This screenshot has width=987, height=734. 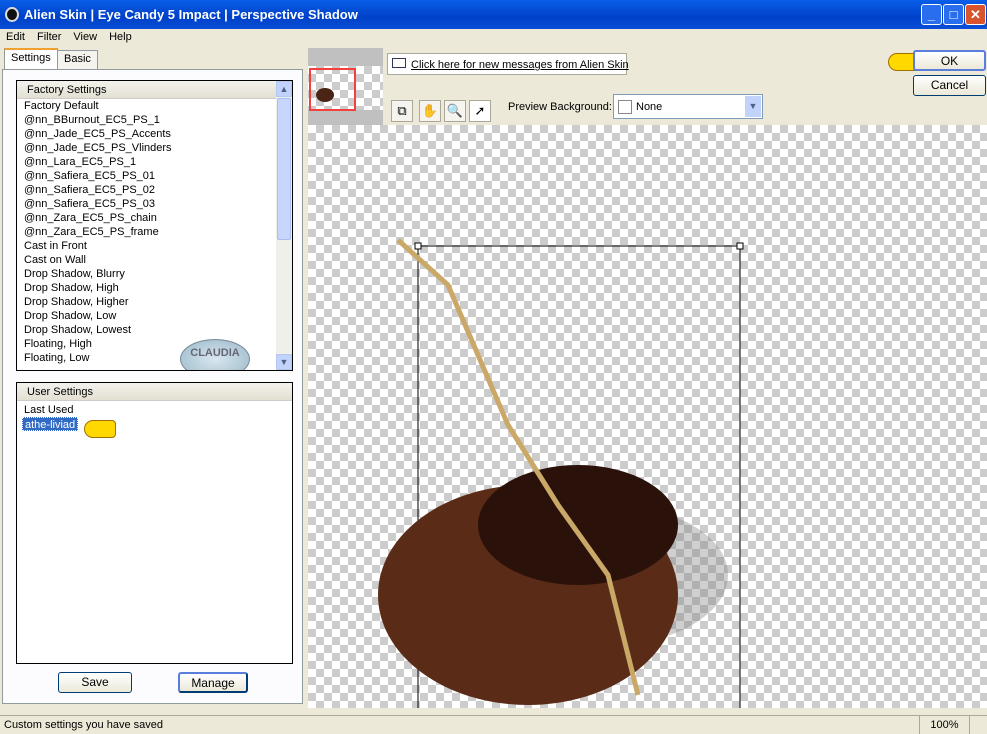 What do you see at coordinates (154, 260) in the screenshot?
I see `list-item: Cast on Wall` at bounding box center [154, 260].